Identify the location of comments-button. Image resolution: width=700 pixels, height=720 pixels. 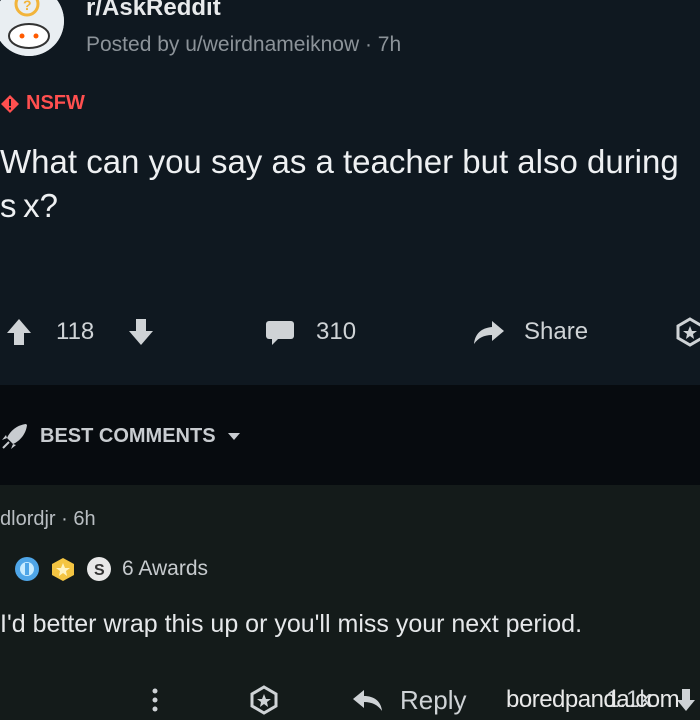
(280, 332).